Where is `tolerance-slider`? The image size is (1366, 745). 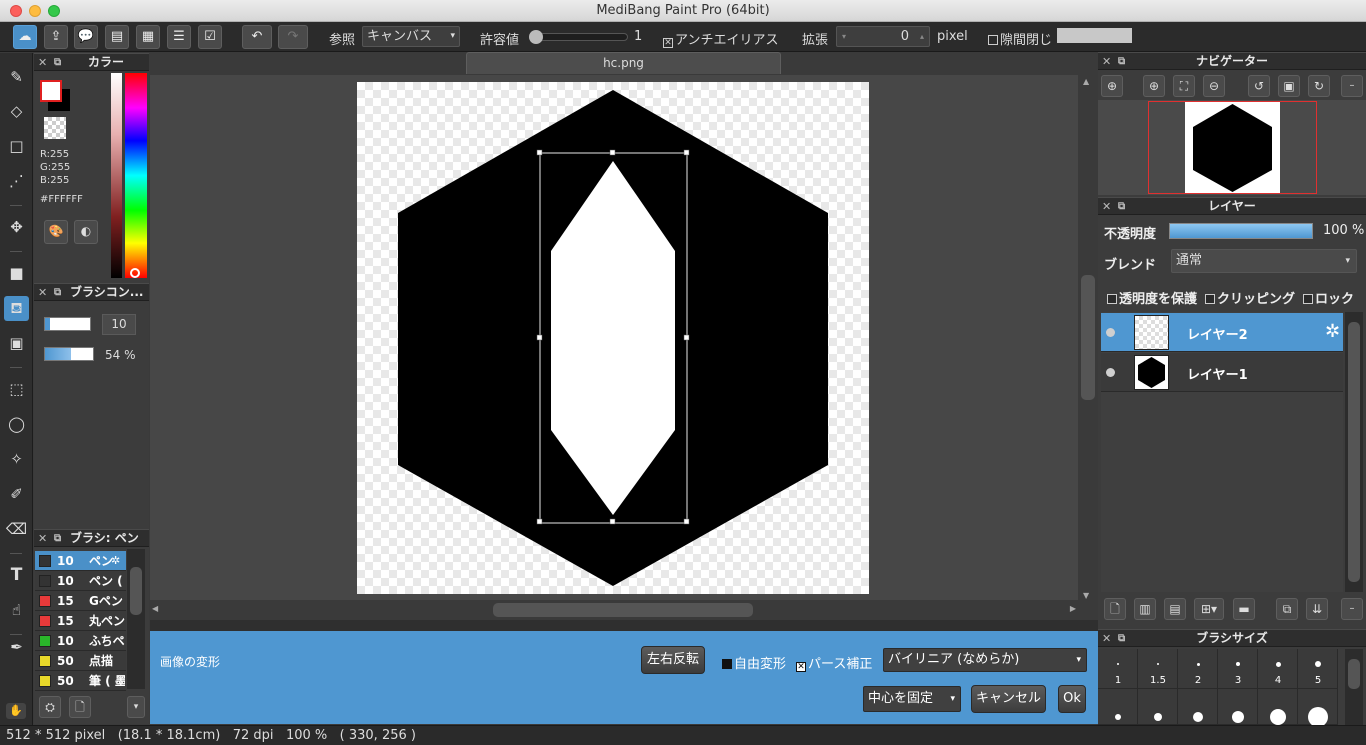
tolerance-slider is located at coordinates (578, 37).